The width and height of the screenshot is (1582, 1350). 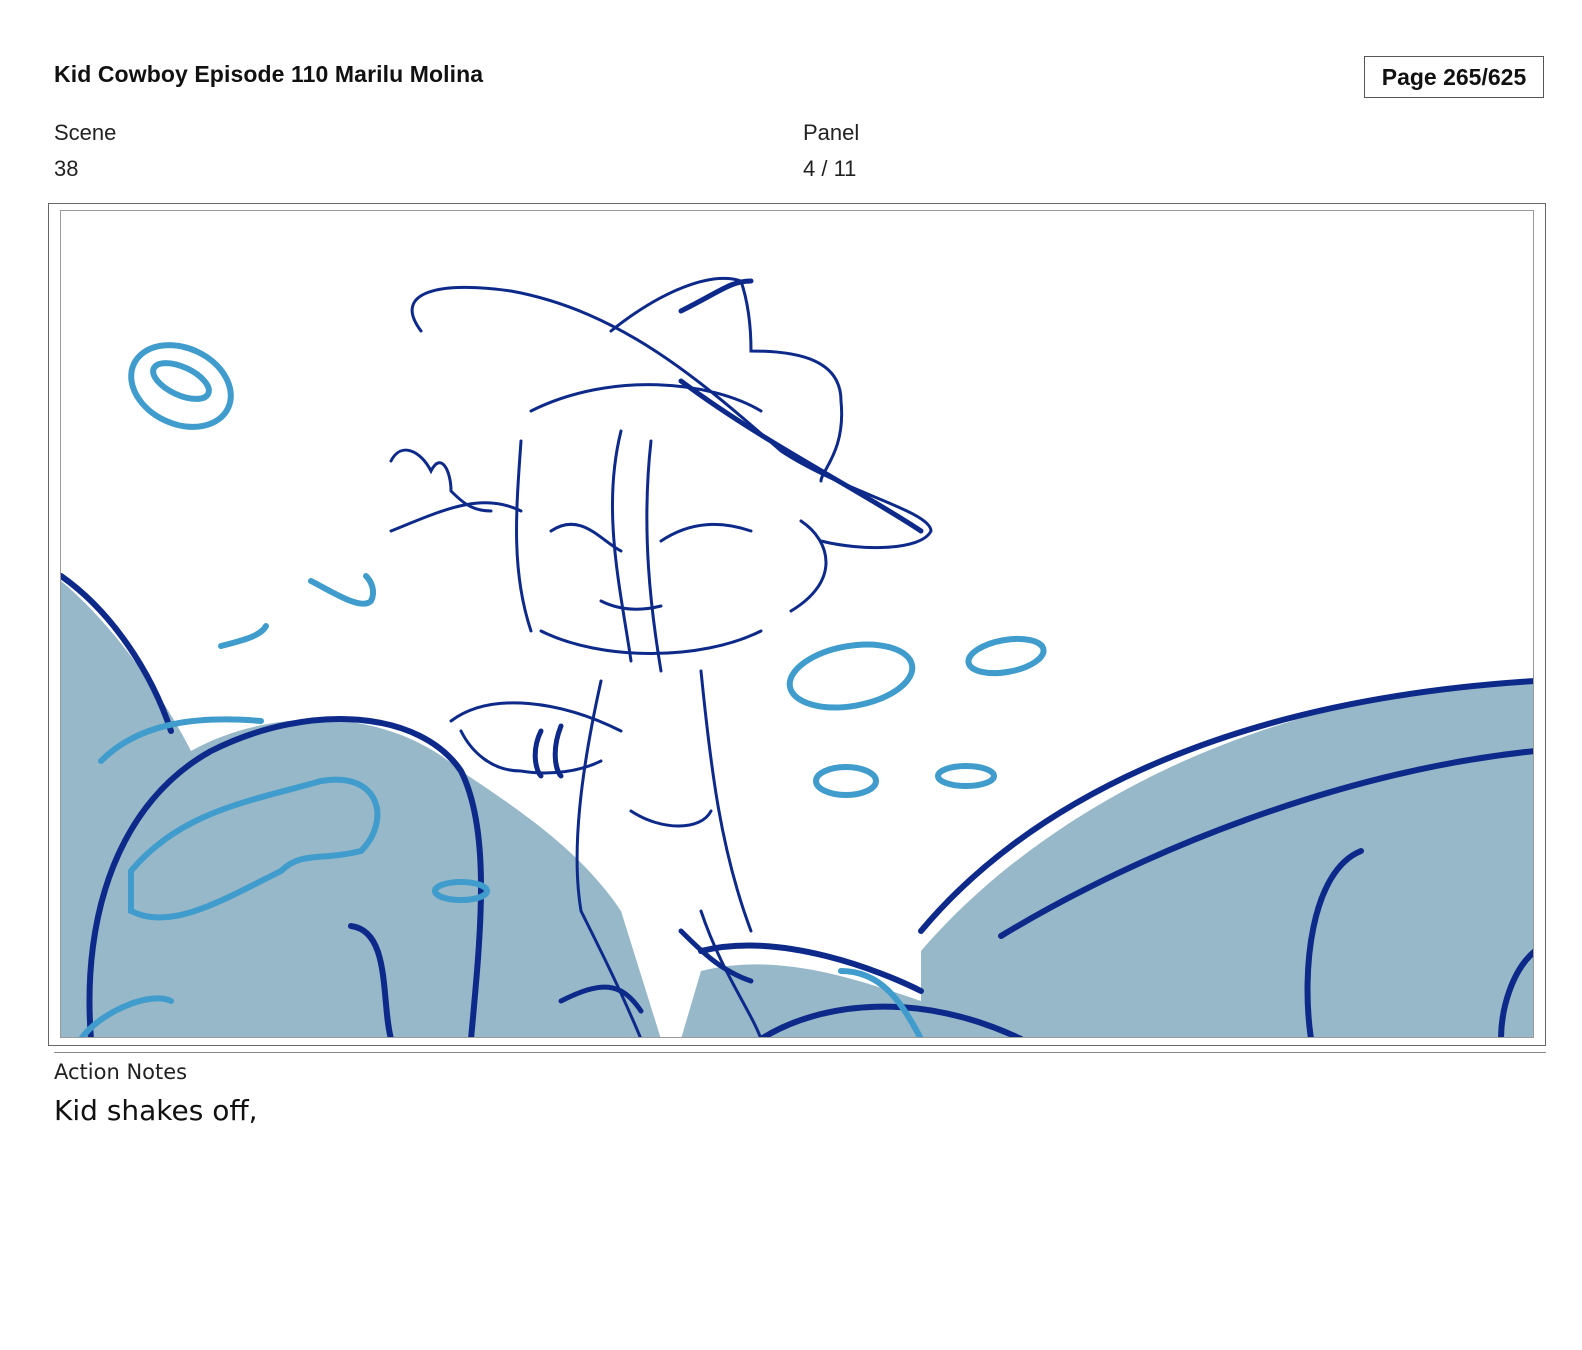 I want to click on lower-hand, so click(x=531, y=752).